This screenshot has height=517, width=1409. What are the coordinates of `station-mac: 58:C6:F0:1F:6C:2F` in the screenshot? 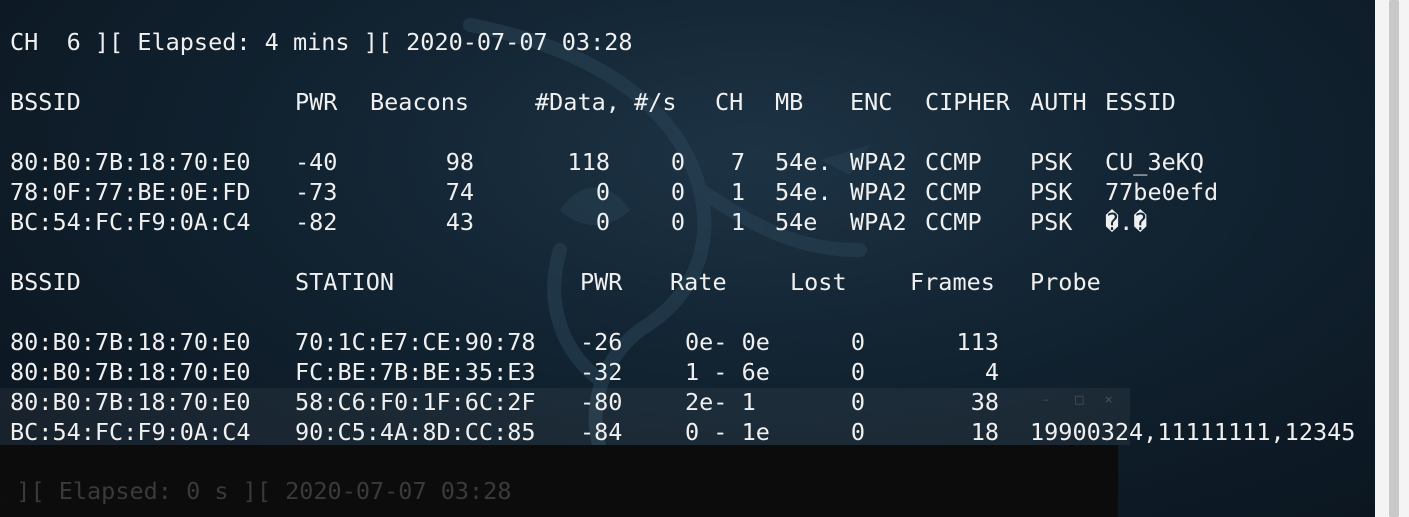 It's located at (415, 402).